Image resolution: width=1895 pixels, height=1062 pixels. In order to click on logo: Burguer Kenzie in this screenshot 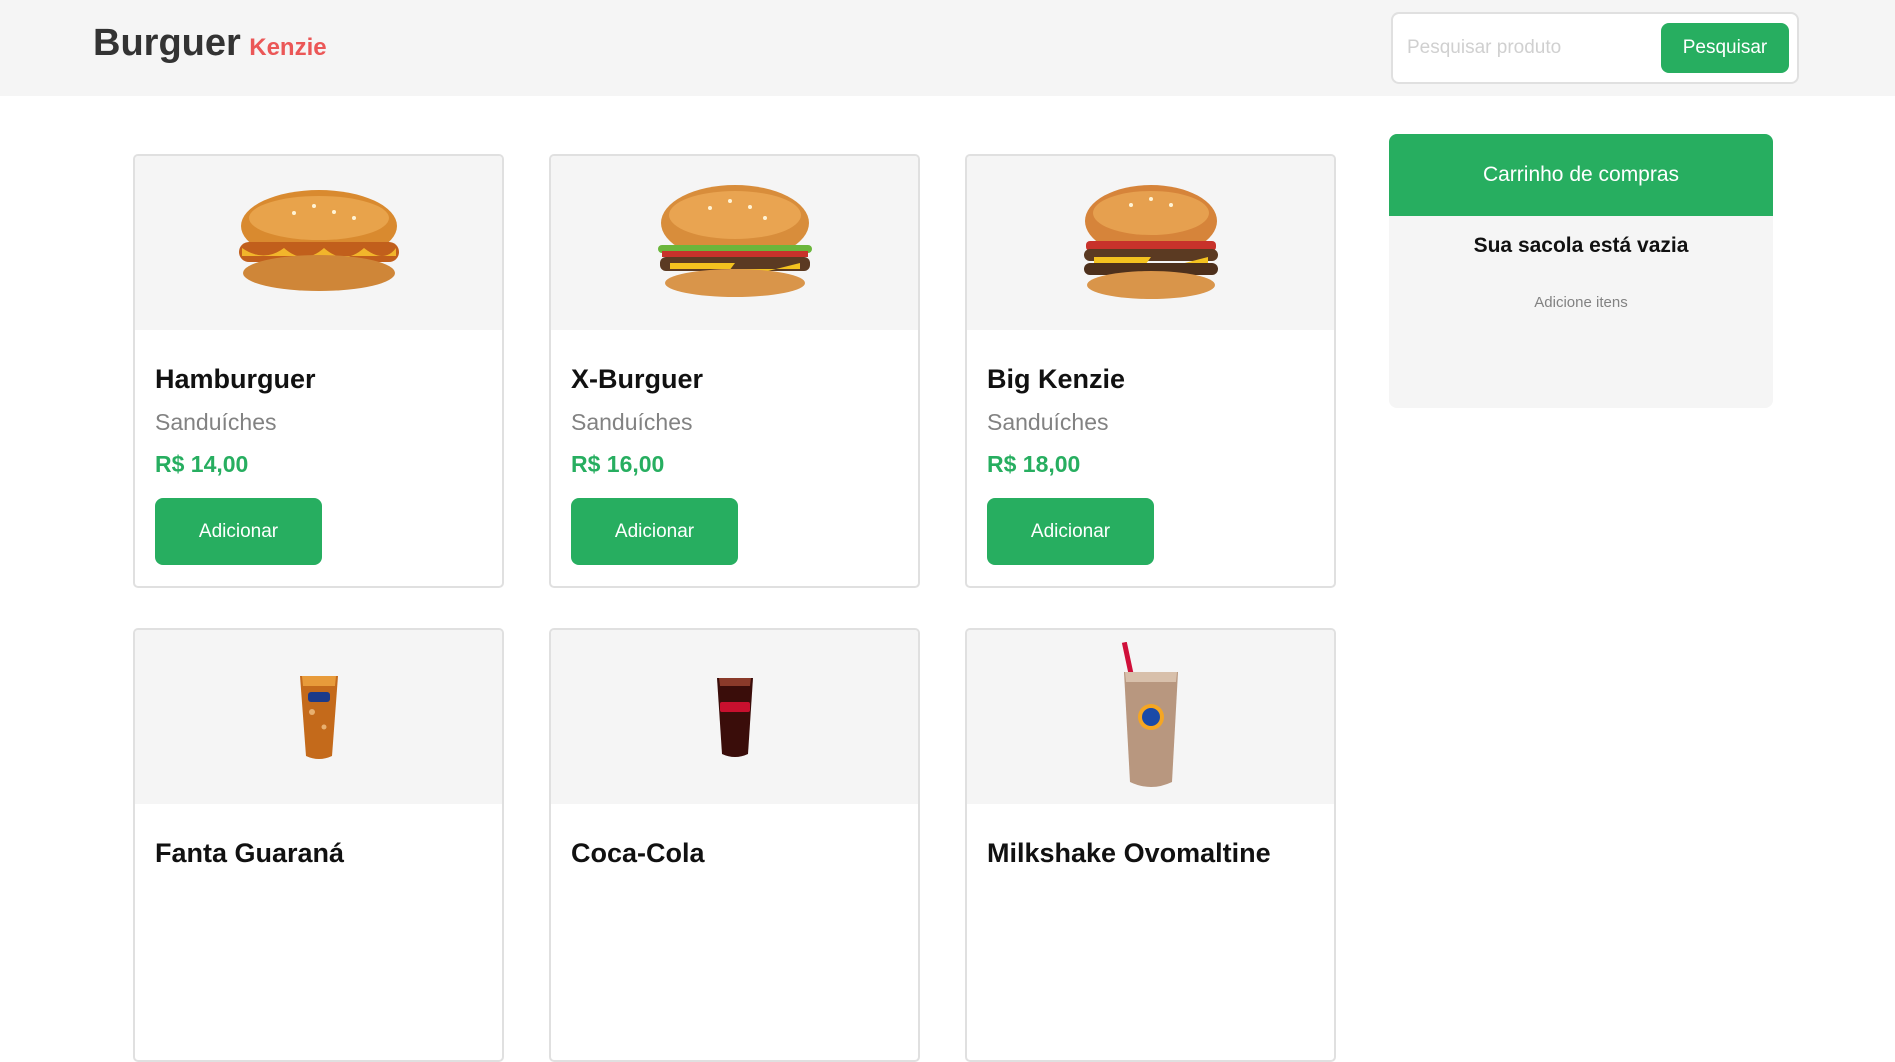, I will do `click(210, 43)`.